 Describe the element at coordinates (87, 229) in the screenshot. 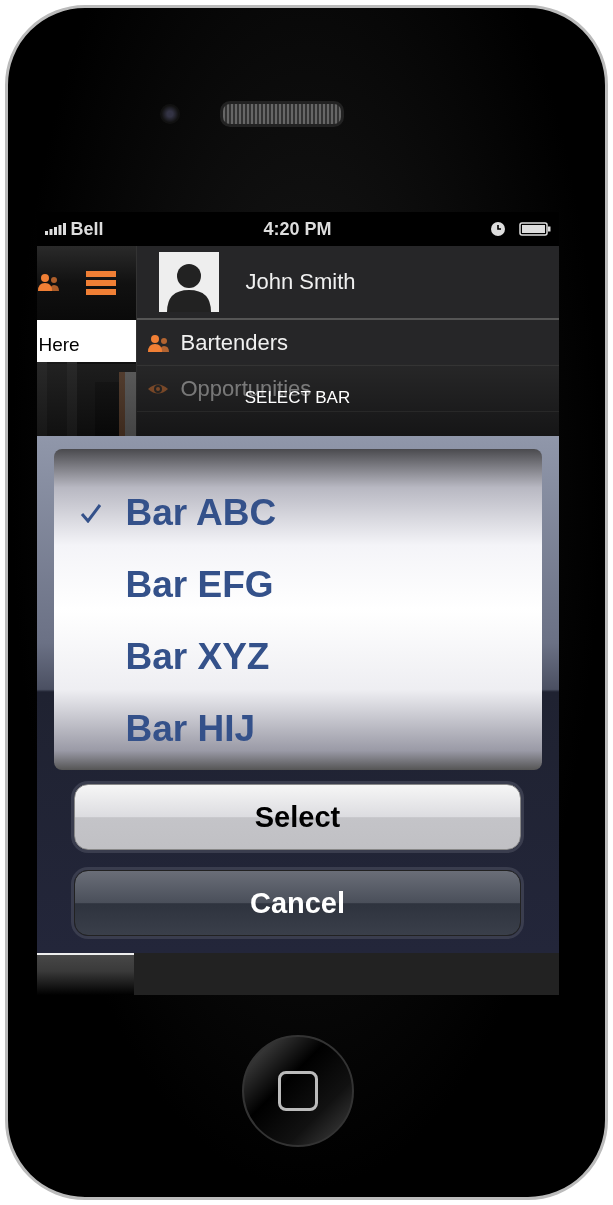

I see `carrier-name: Bell` at that location.